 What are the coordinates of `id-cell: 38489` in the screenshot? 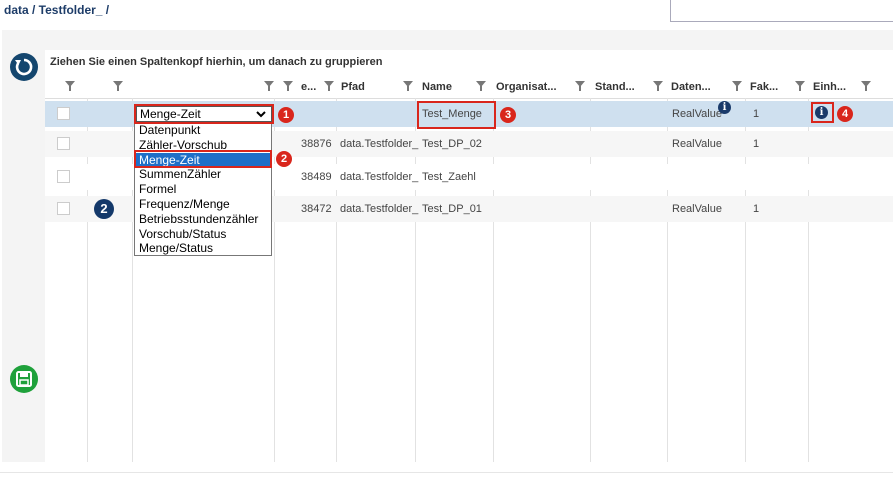 It's located at (316, 177).